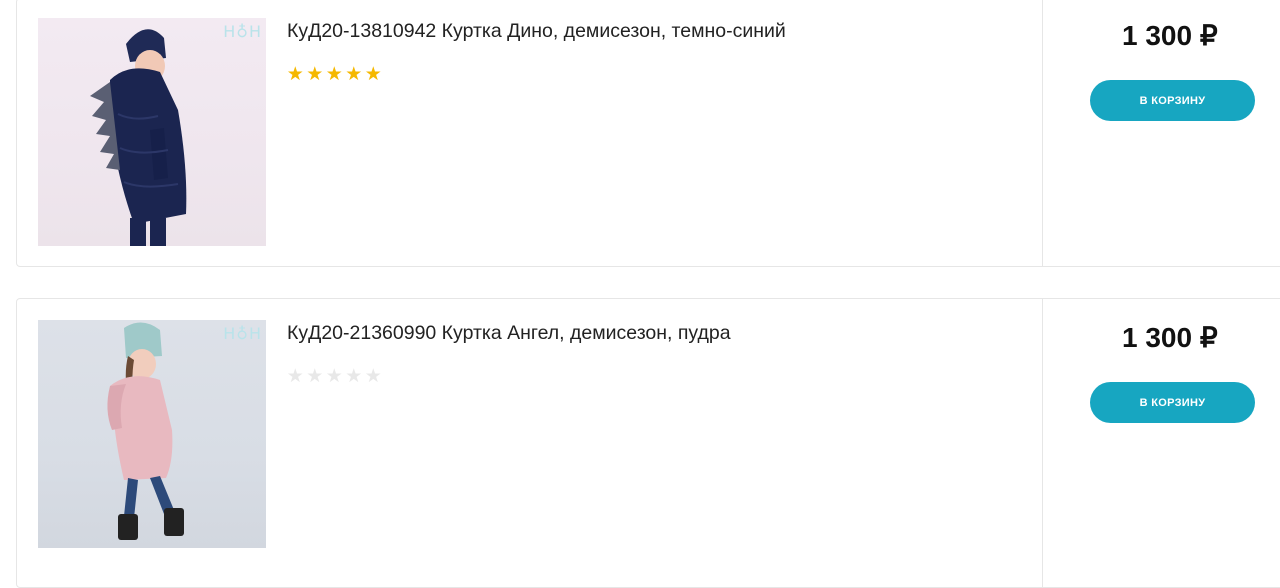 The image size is (1280, 588). I want to click on jacket-dino-photo, so click(138, 137).